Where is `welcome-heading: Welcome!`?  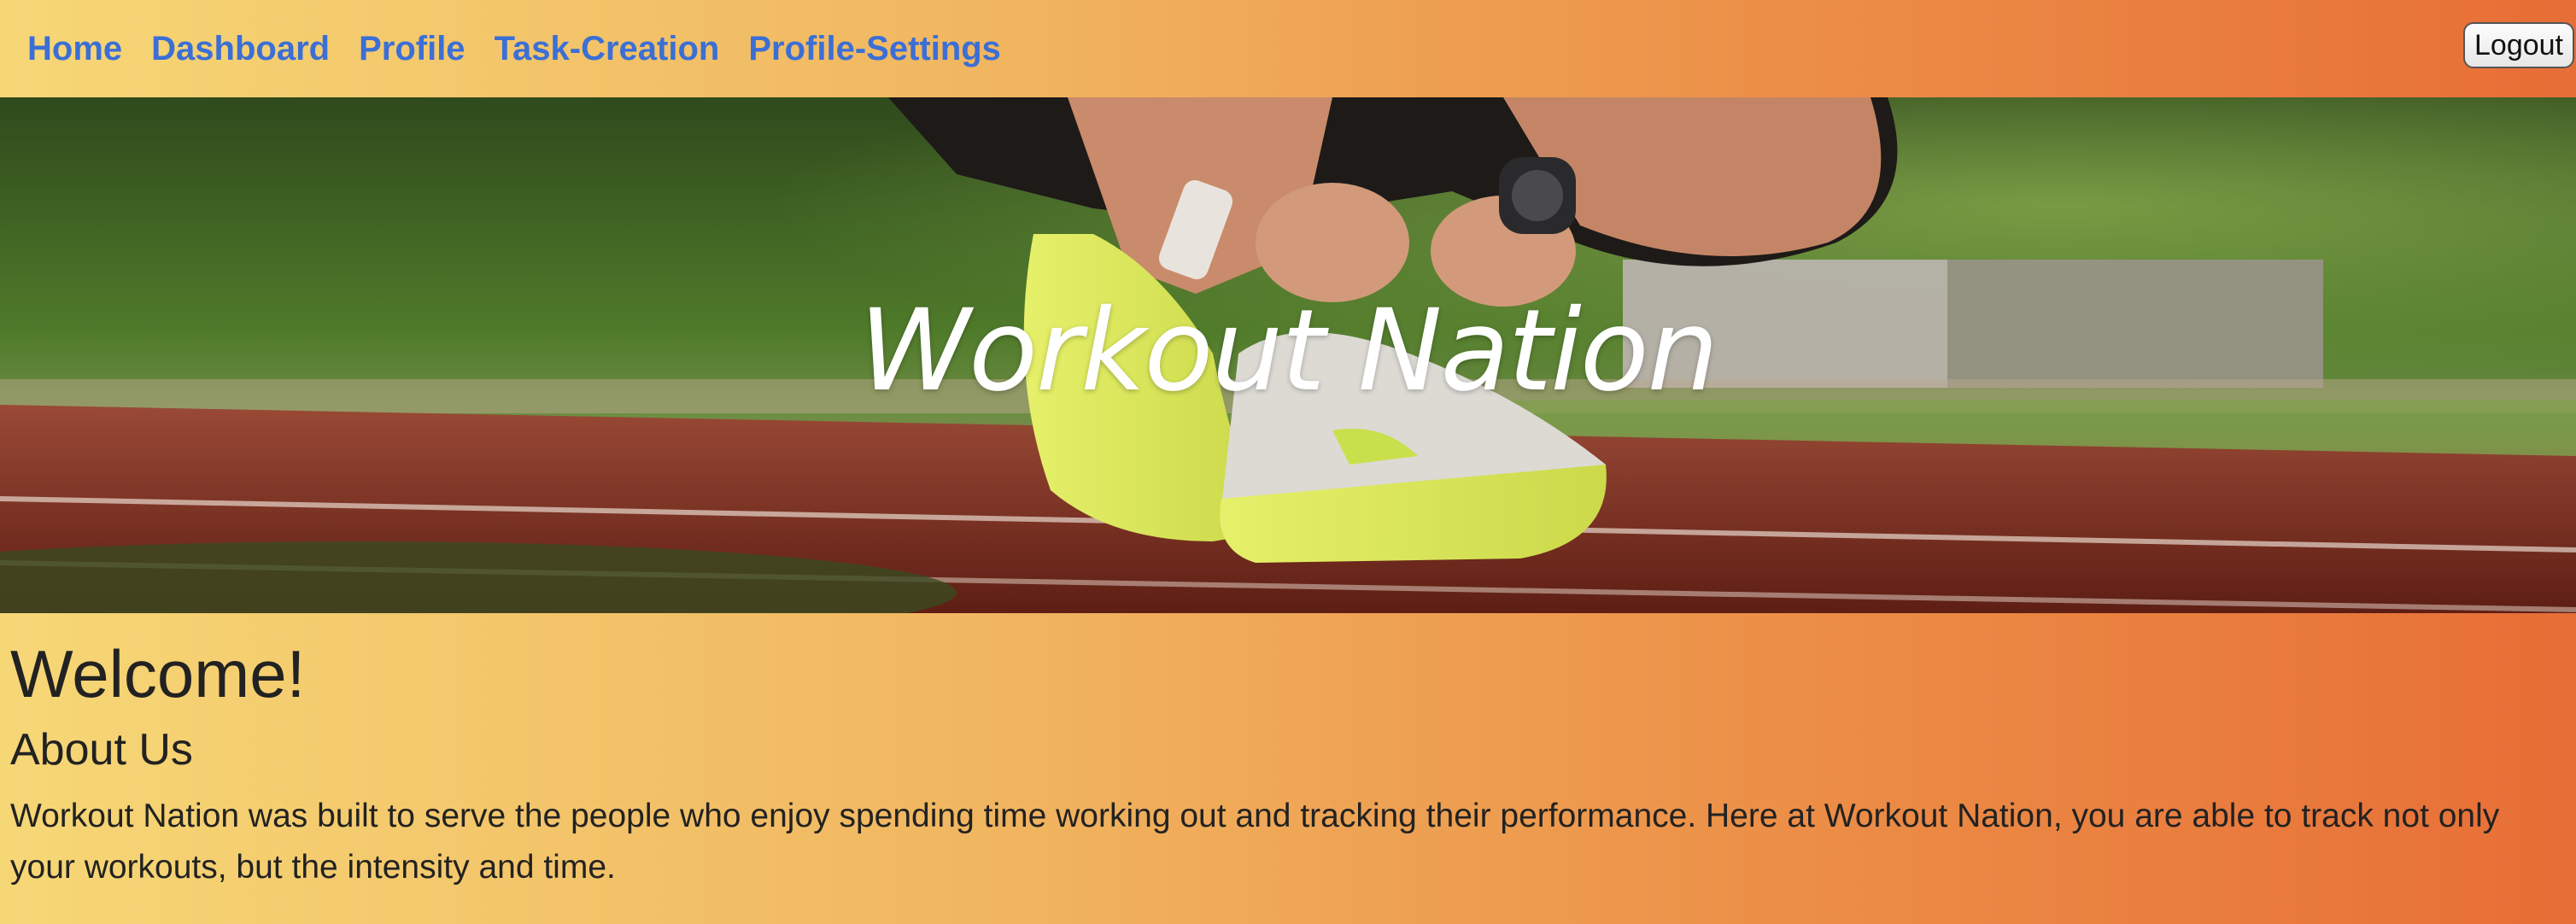 welcome-heading: Welcome! is located at coordinates (158, 674).